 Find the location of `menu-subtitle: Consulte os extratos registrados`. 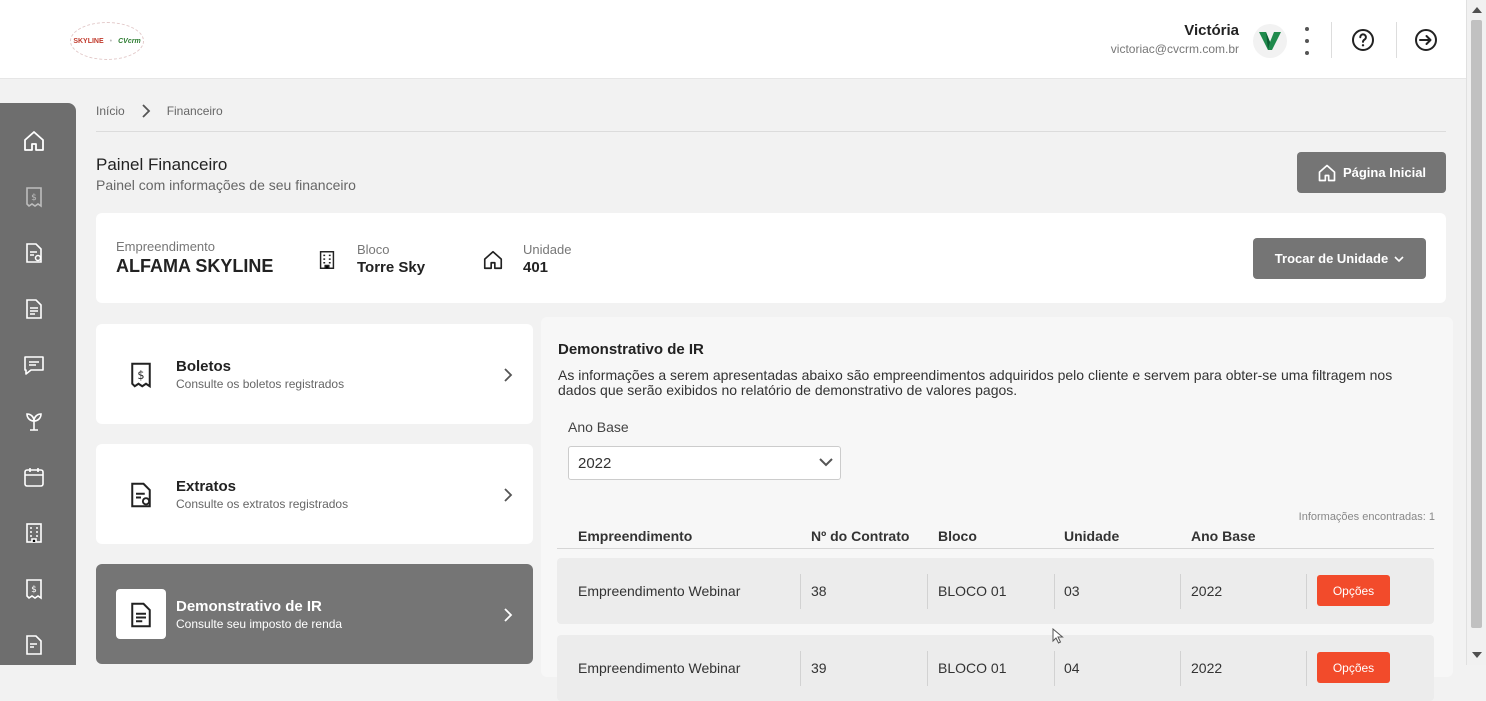

menu-subtitle: Consulte os extratos registrados is located at coordinates (262, 504).